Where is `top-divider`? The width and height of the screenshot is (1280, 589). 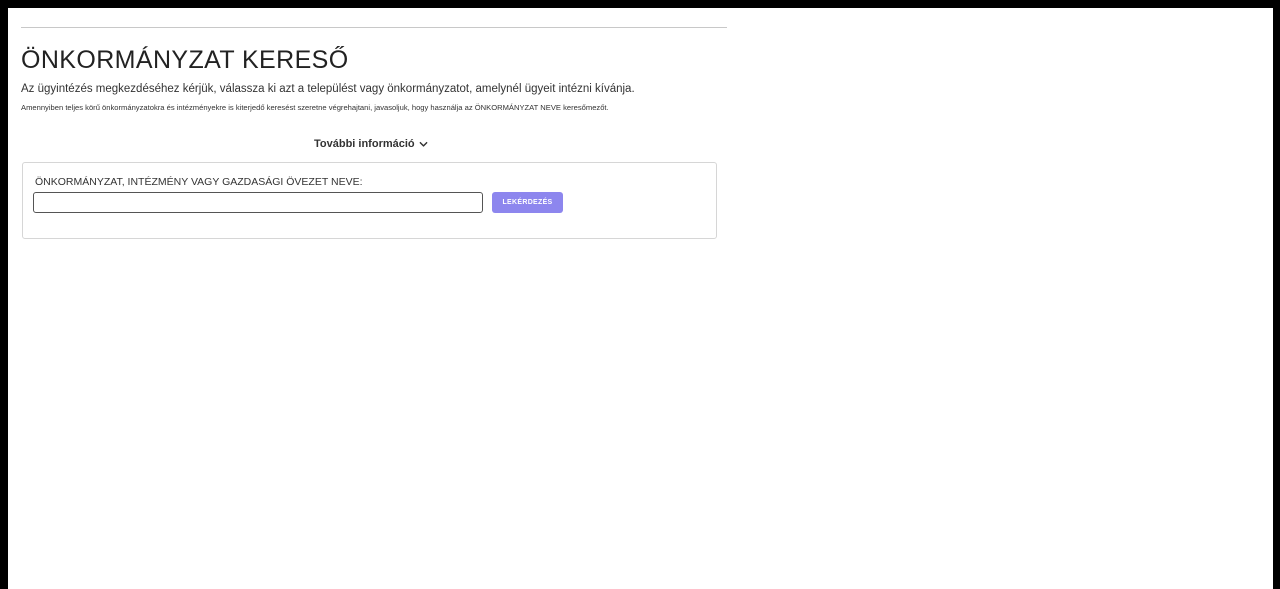
top-divider is located at coordinates (374, 27).